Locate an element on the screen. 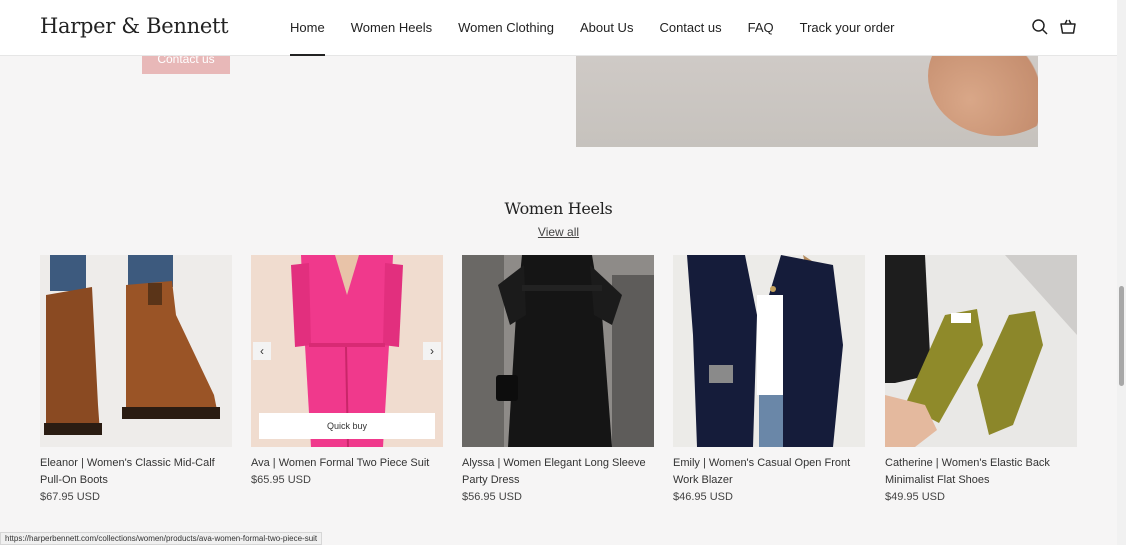 The width and height of the screenshot is (1126, 545). chevron-left-icon: ‹ is located at coordinates (262, 351).